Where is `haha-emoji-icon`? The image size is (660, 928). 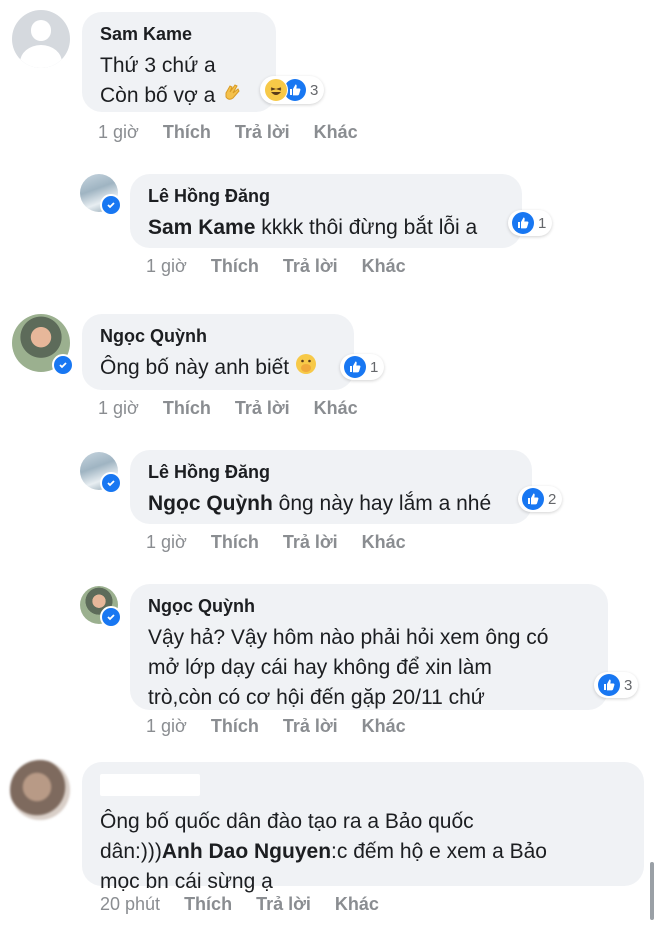
haha-emoji-icon is located at coordinates (276, 90).